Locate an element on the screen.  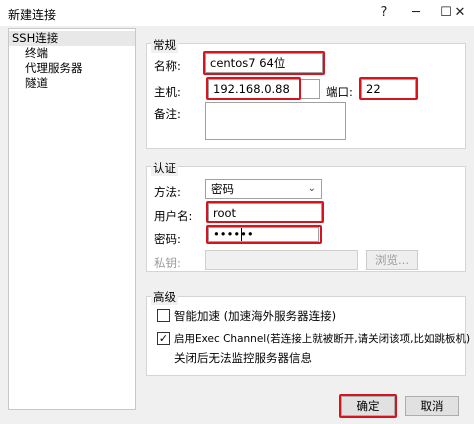
title-bar: 新建连接 ? ─ ☐ ✕ is located at coordinates (237, 13).